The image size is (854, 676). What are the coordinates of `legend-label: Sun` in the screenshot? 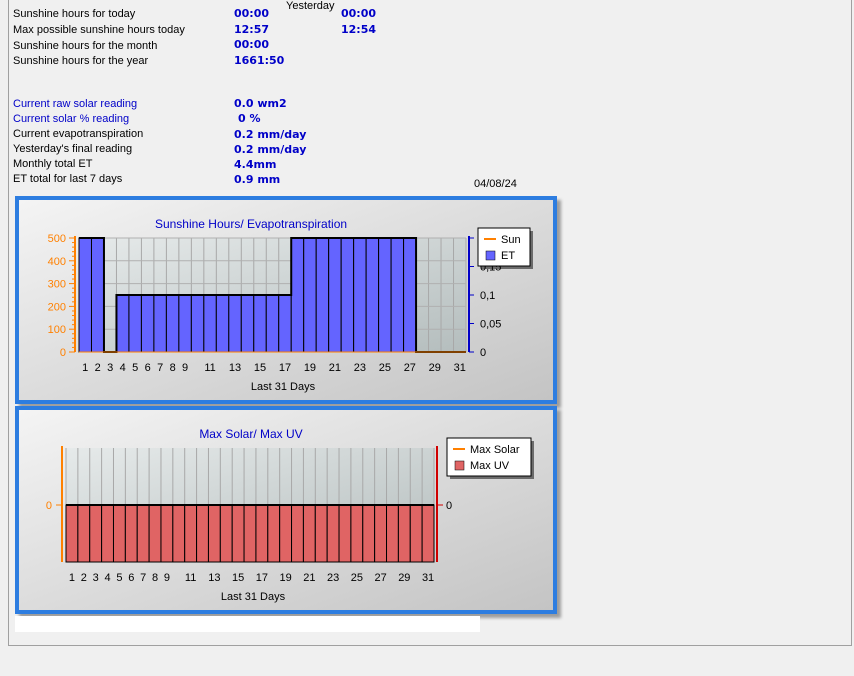 It's located at (511, 240).